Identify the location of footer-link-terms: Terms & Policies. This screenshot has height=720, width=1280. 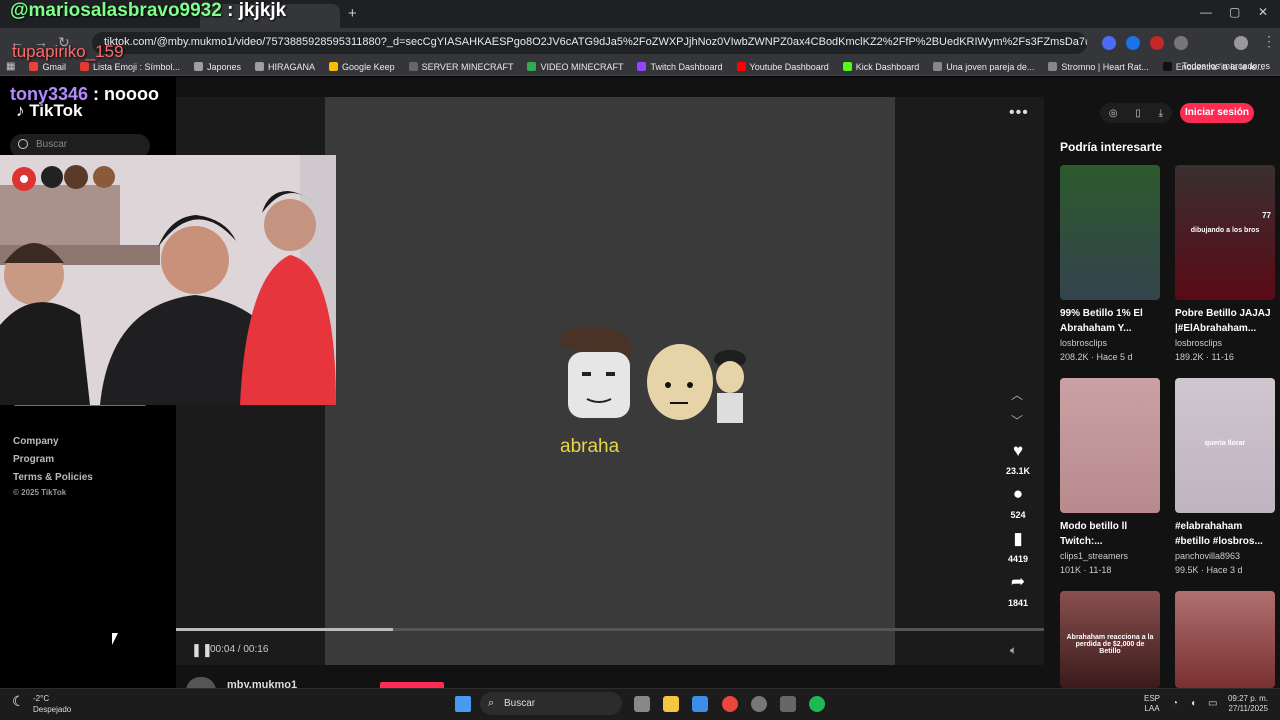
(53, 477).